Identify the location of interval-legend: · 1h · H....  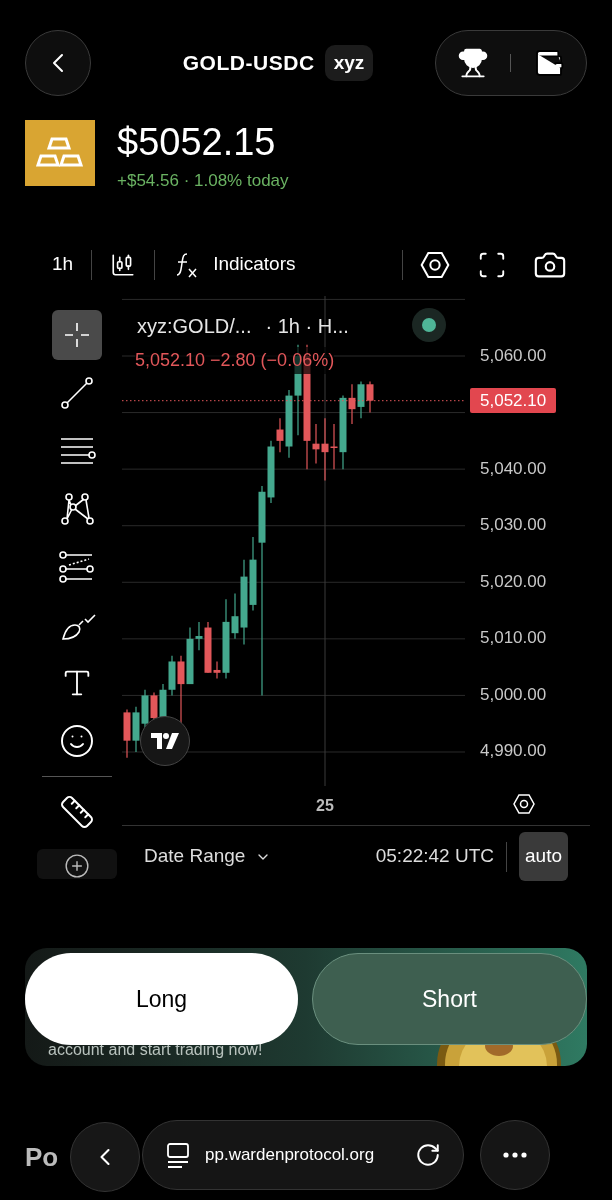
(307, 325).